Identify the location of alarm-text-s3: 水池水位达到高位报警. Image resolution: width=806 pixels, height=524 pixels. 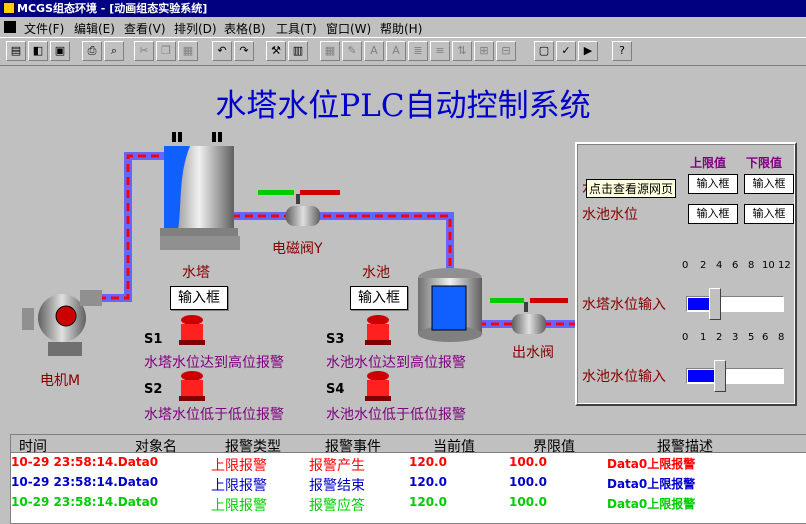
(396, 363).